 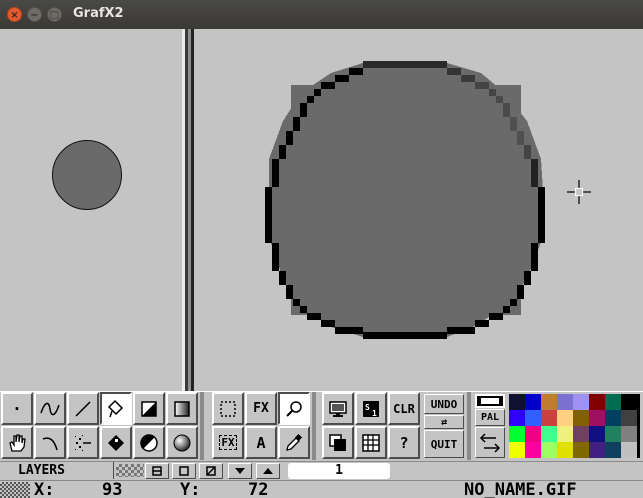 What do you see at coordinates (83, 442) in the screenshot?
I see `tool-airbrush` at bounding box center [83, 442].